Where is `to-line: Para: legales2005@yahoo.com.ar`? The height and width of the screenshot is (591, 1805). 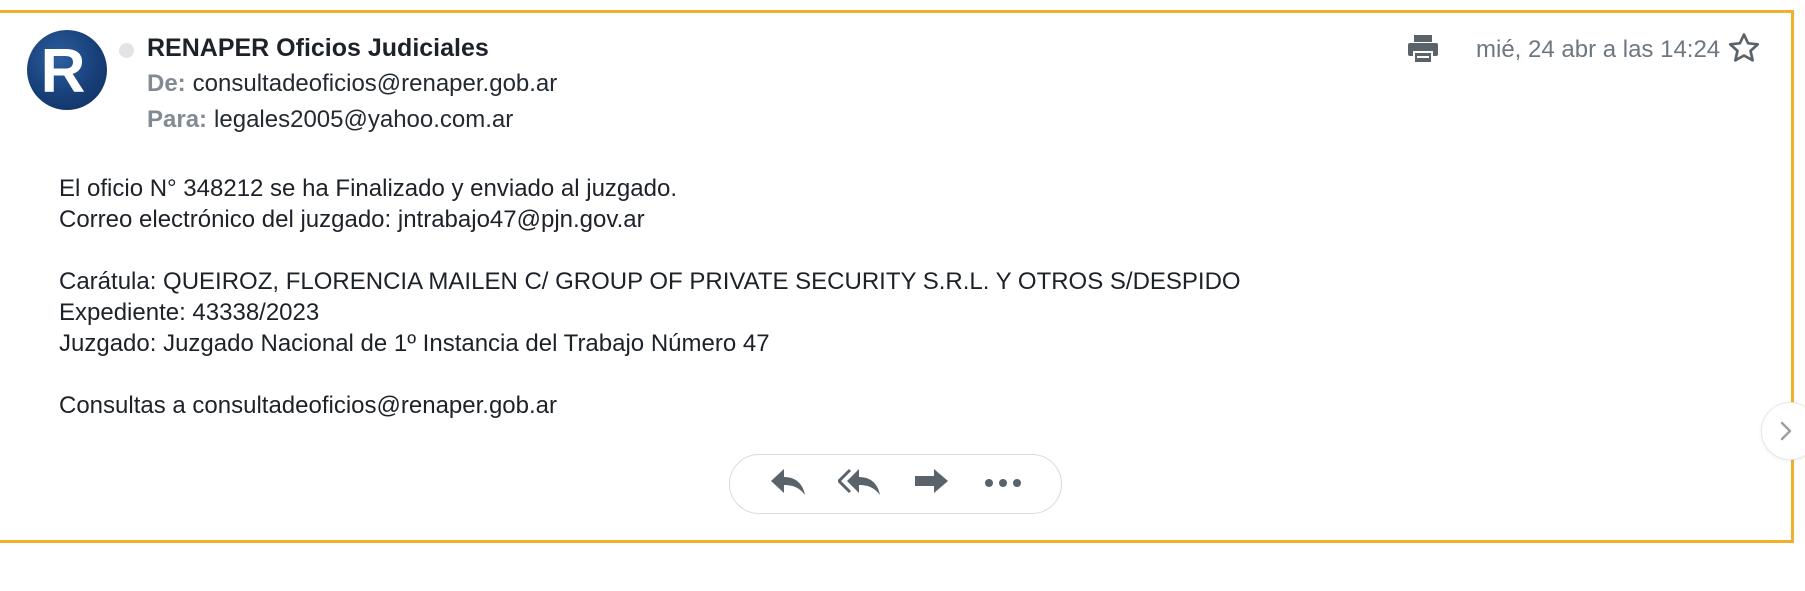 to-line: Para: legales2005@yahoo.com.ar is located at coordinates (330, 120).